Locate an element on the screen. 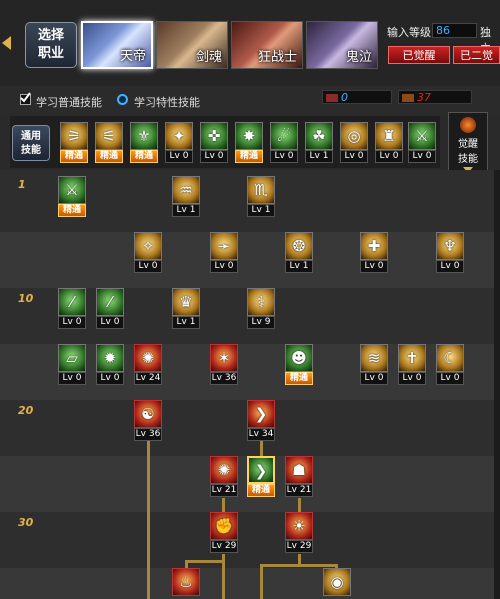 The width and height of the screenshot is (500, 599). skill-slot: ✜ Lv 0 is located at coordinates (214, 143).